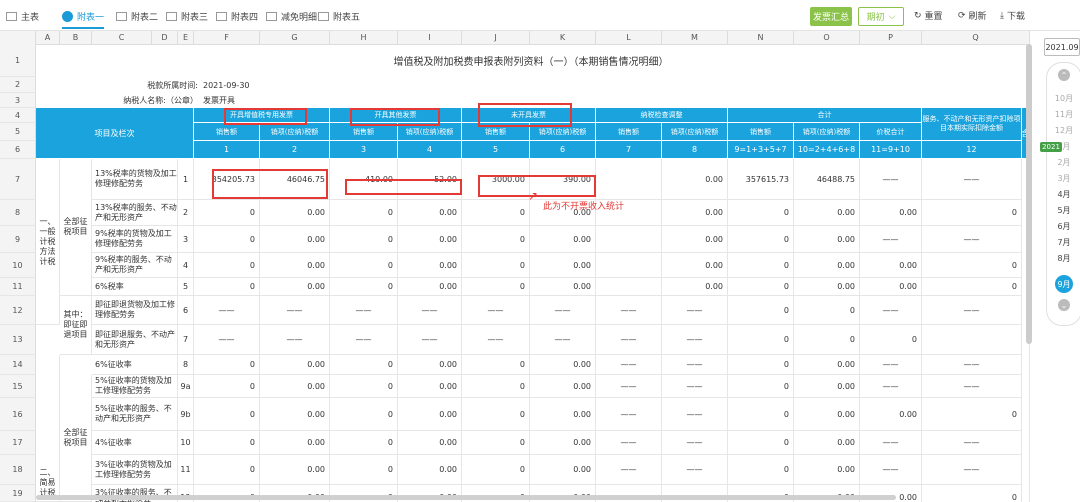 The height and width of the screenshot is (502, 1080). I want to click on column-header-G: G, so click(295, 37).